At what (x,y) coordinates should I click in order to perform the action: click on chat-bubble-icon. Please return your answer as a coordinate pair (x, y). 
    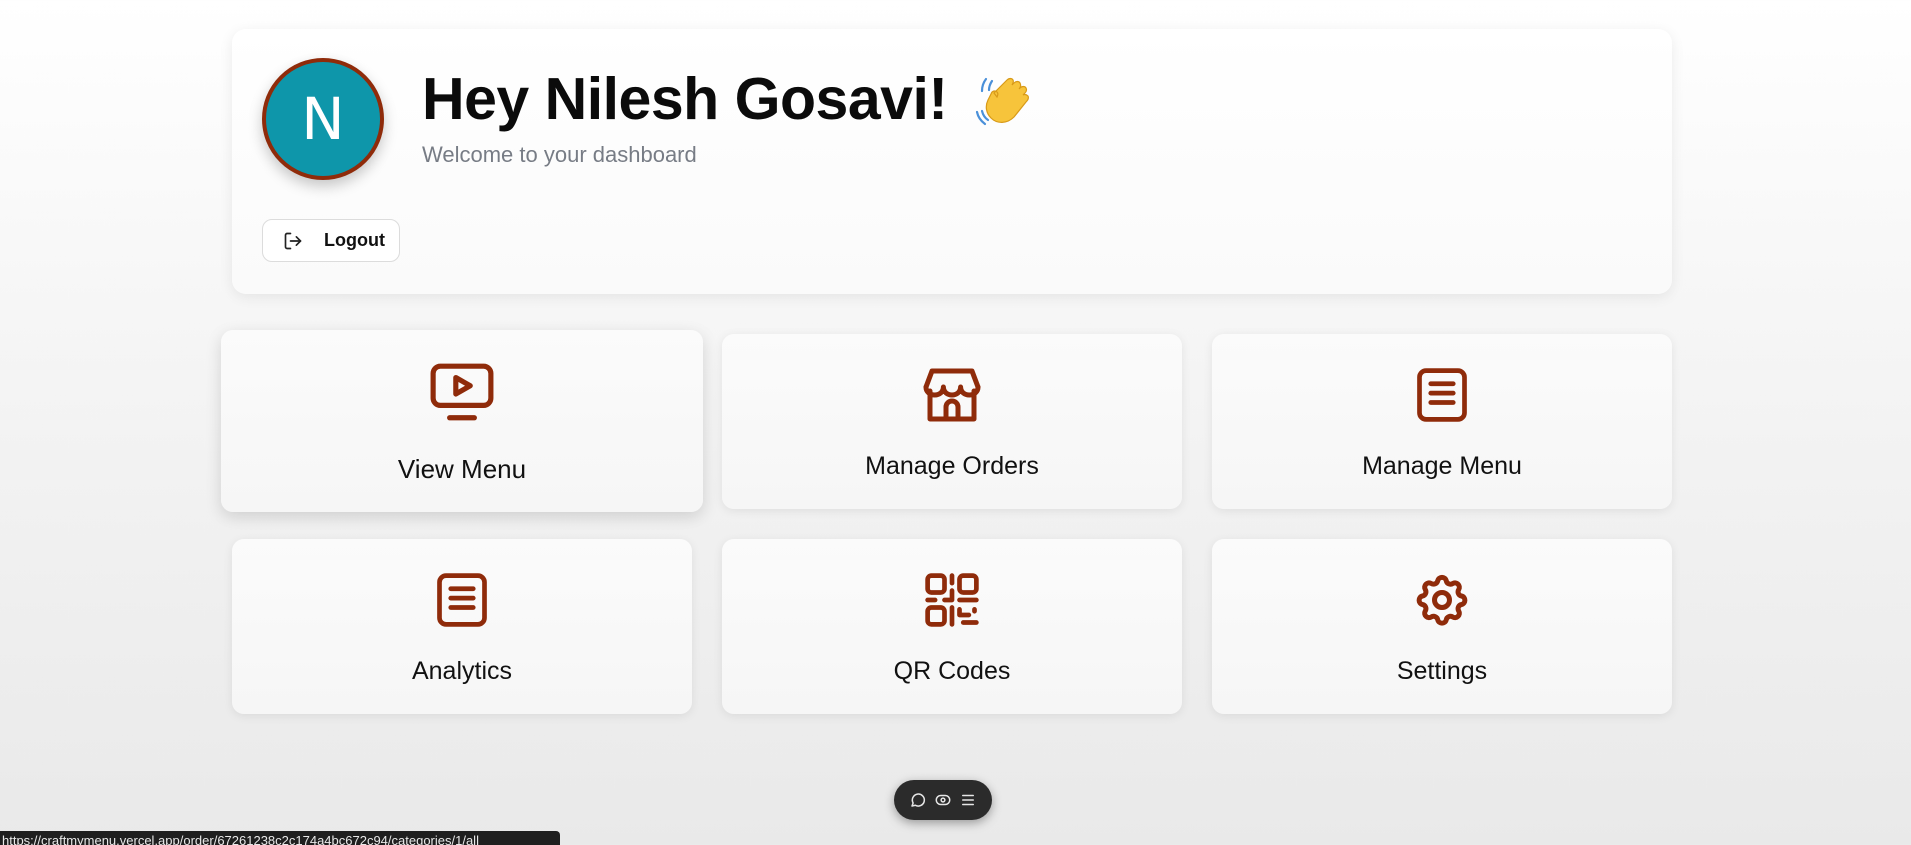
    Looking at the image, I should click on (918, 800).